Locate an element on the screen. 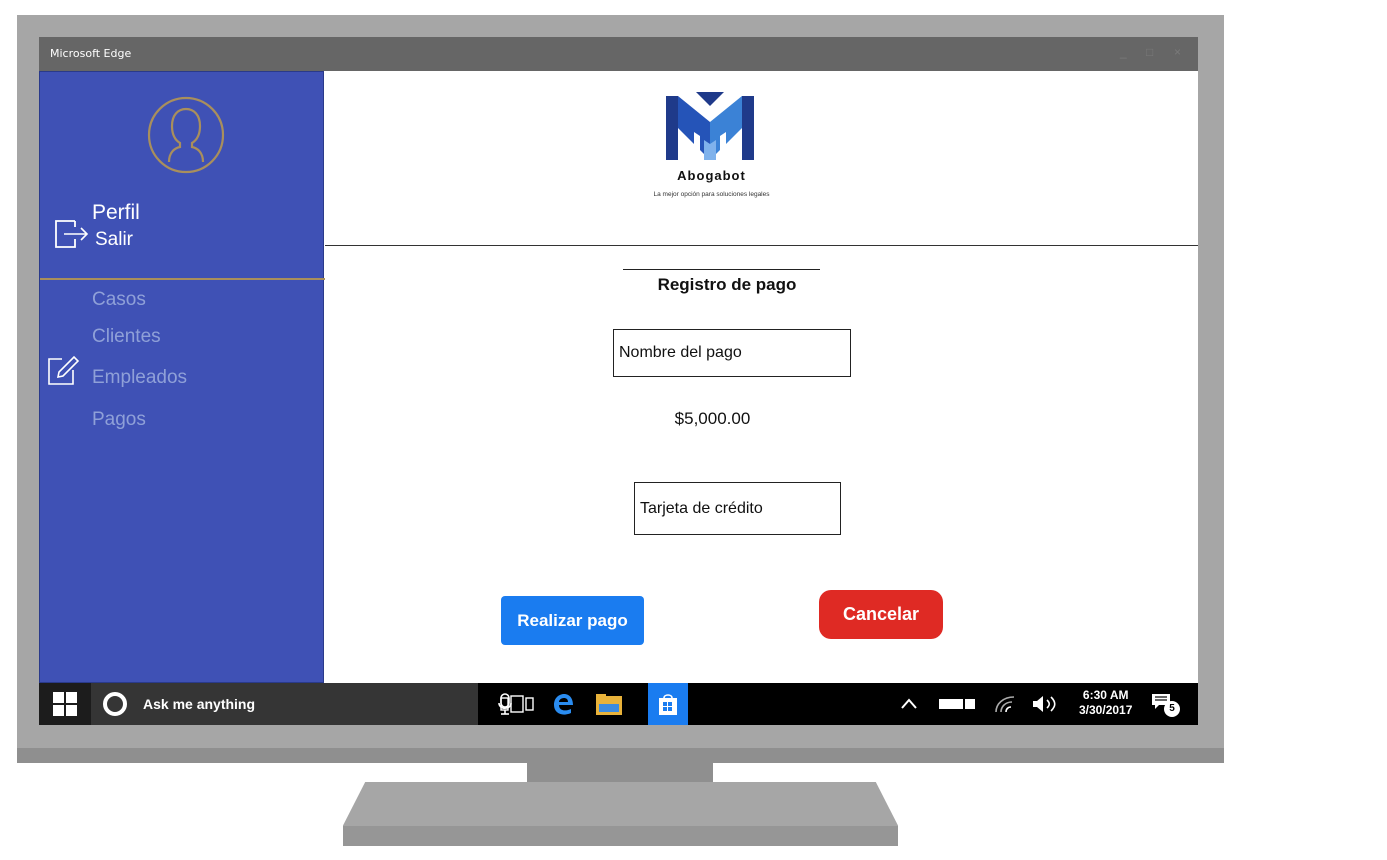  logout-link: Salir is located at coordinates (114, 240).